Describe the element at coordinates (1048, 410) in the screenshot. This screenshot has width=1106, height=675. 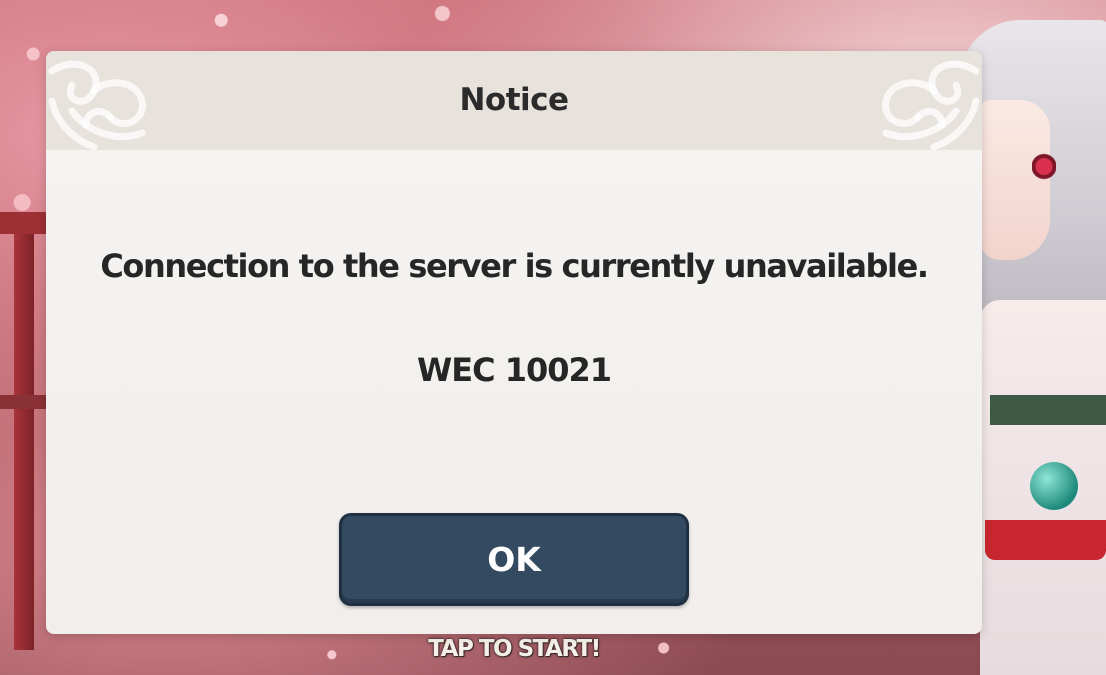
I see `character-sash` at that location.